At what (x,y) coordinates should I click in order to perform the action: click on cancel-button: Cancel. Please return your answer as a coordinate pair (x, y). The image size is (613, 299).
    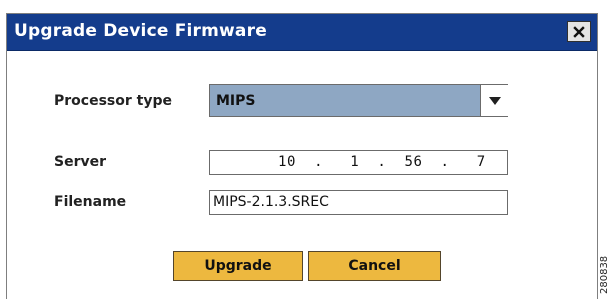
    Looking at the image, I should click on (374, 266).